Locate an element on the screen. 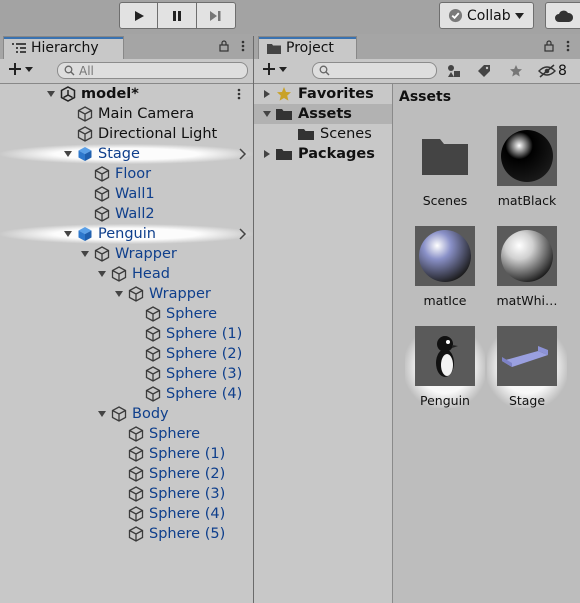 The image size is (580, 603). cloud-icon is located at coordinates (564, 16).